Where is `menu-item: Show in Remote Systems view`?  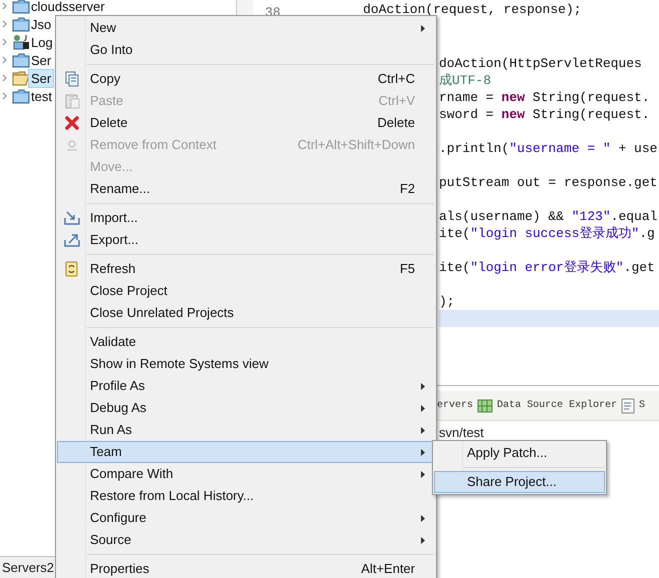
menu-item: Show in Remote Systems view is located at coordinates (246, 364).